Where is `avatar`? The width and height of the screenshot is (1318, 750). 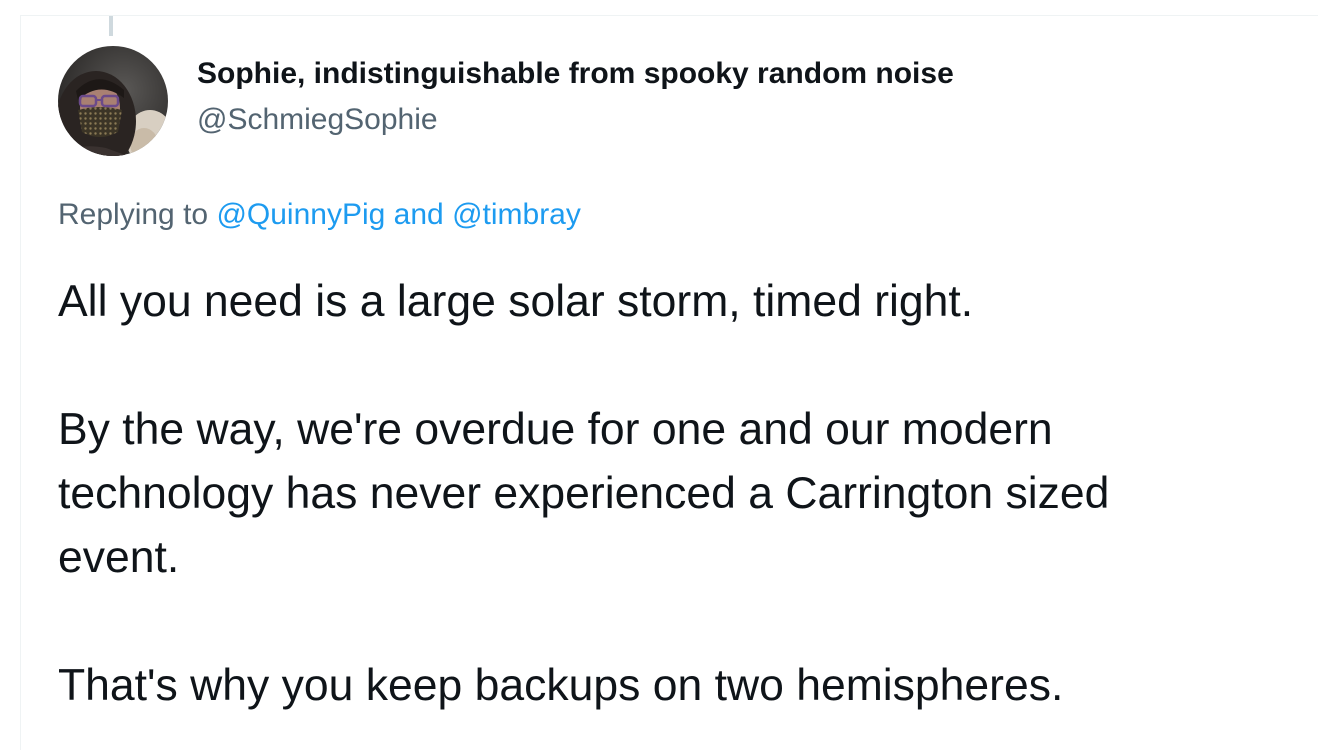 avatar is located at coordinates (113, 101).